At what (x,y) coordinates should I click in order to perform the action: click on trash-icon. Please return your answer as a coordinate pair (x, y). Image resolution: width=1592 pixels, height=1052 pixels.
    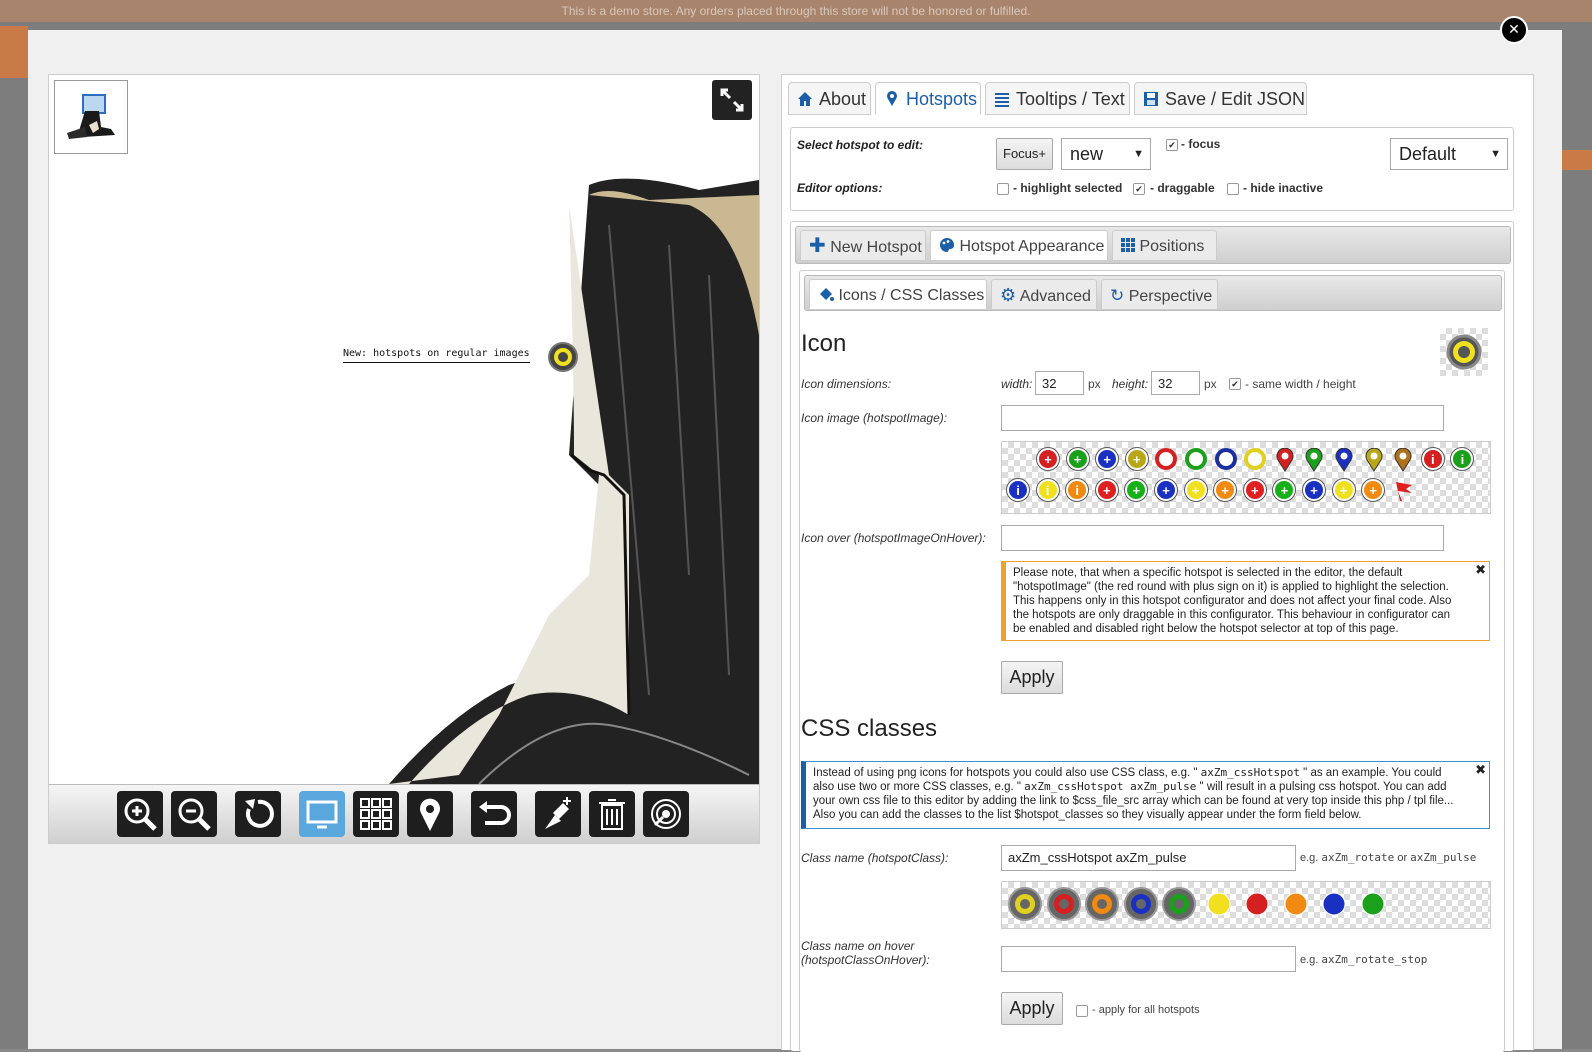
    Looking at the image, I should click on (612, 814).